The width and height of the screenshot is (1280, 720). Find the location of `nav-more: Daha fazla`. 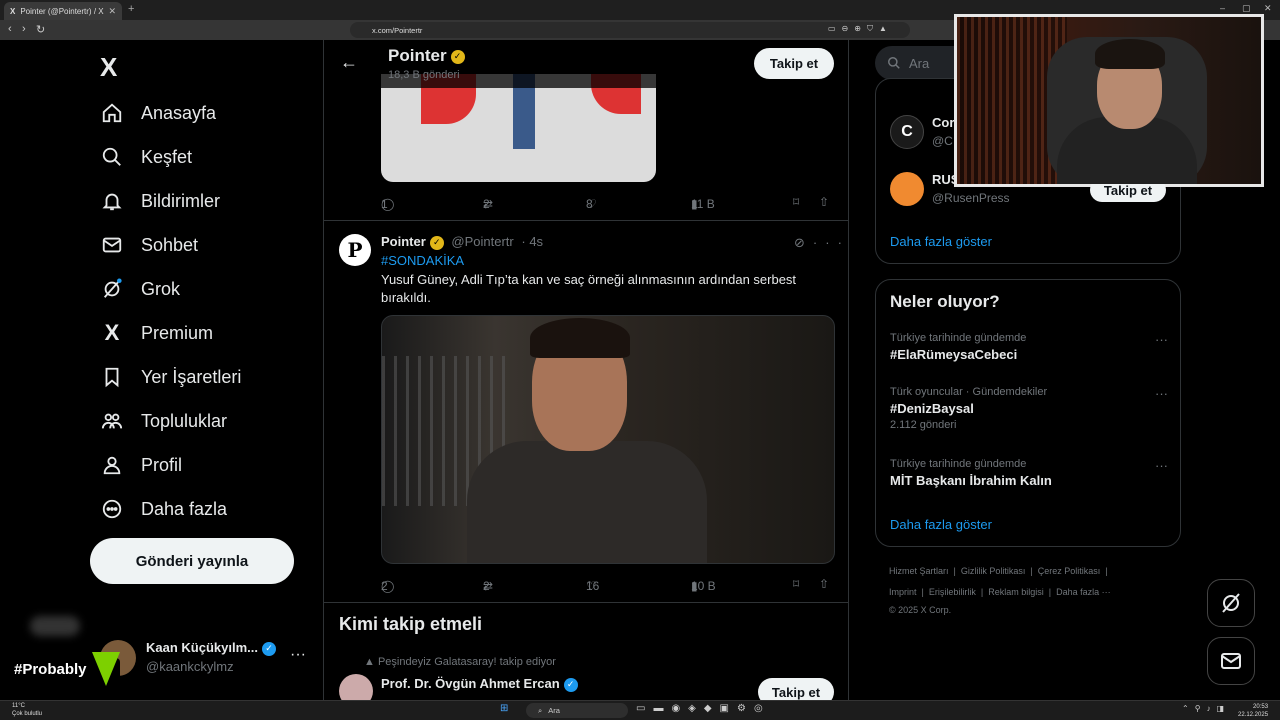

nav-more: Daha fazla is located at coordinates (163, 509).